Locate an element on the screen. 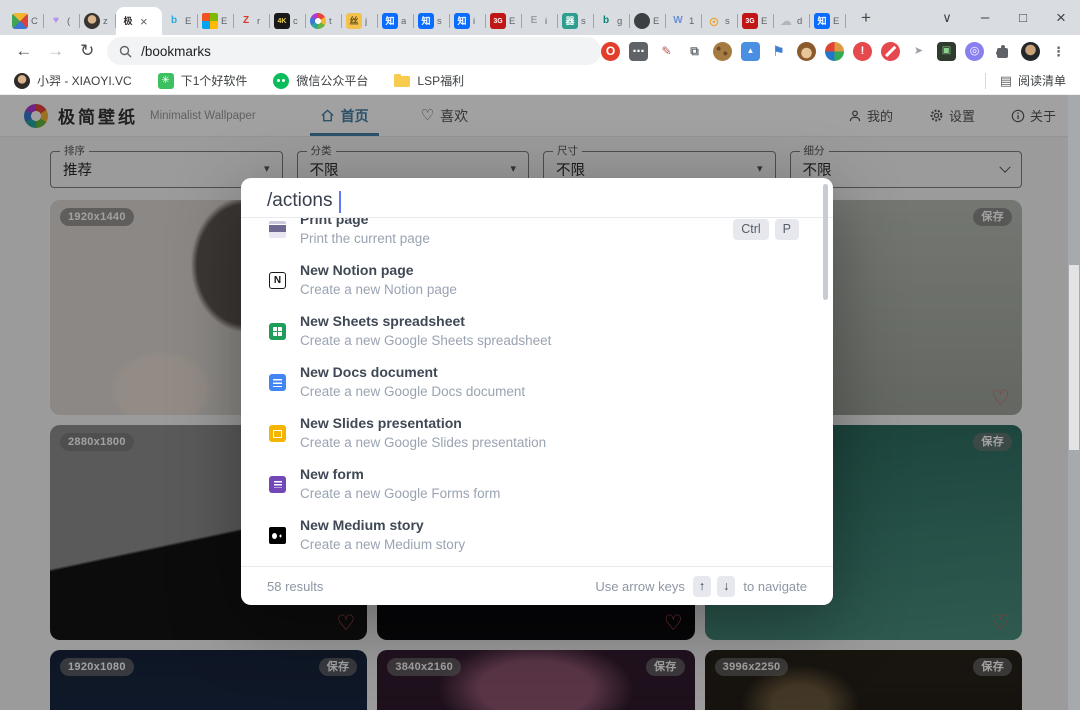  tab-title: t is located at coordinates (330, 21).